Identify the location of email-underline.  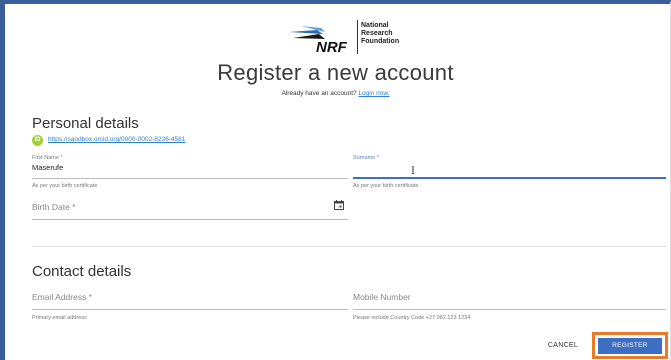
(190, 309).